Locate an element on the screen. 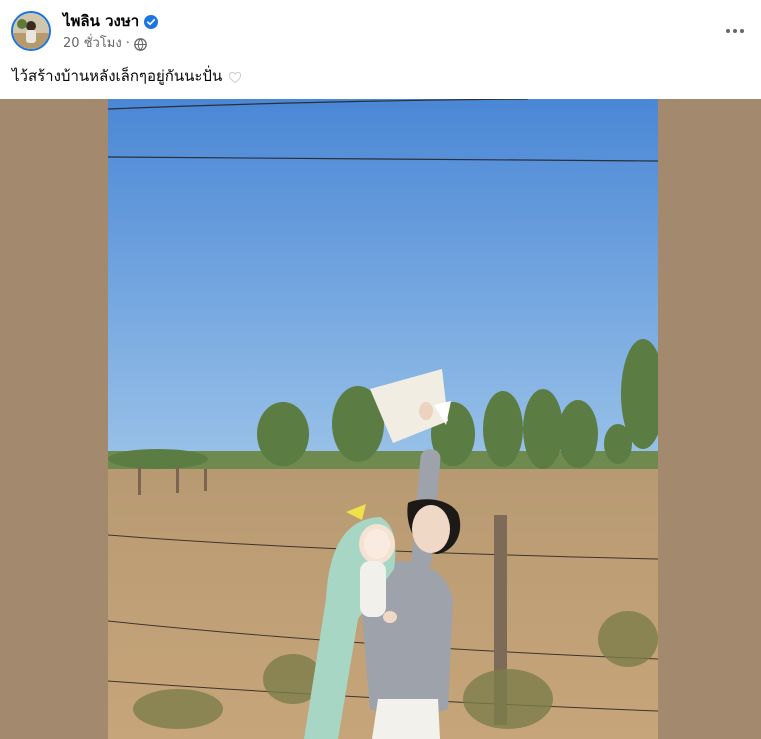 This screenshot has height=739, width=761. post-timestamp: 20 ชั่วโมง is located at coordinates (92, 44).